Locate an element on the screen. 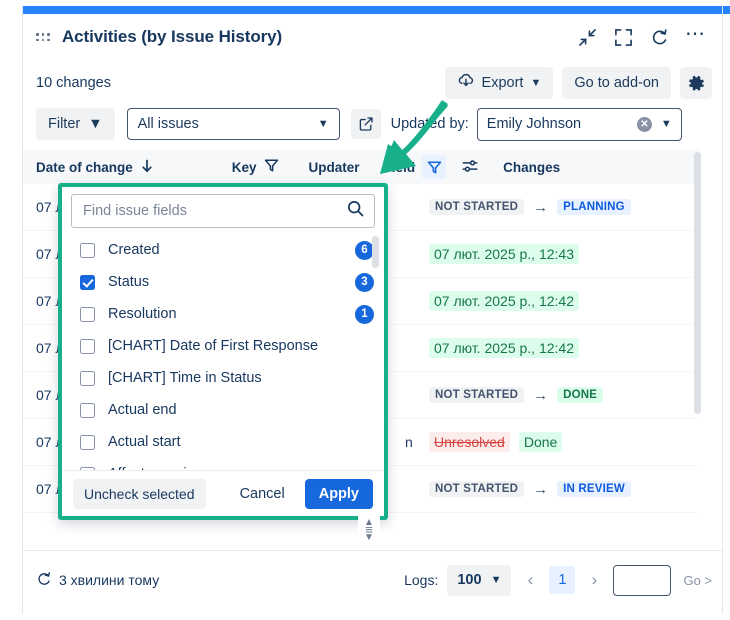 This screenshot has width=730, height=620. column-header-key: Key is located at coordinates (255, 167).